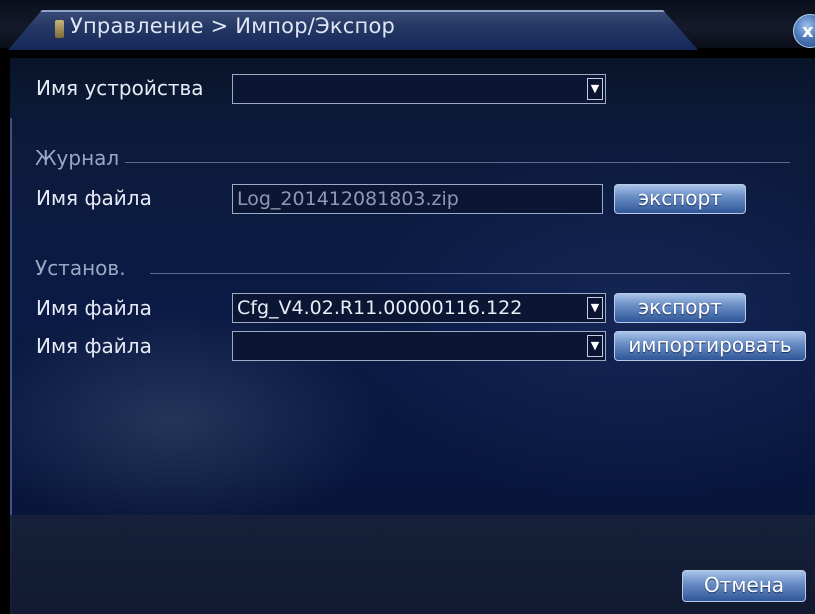  What do you see at coordinates (120, 88) in the screenshot?
I see `device-name-label: Имя устройства` at bounding box center [120, 88].